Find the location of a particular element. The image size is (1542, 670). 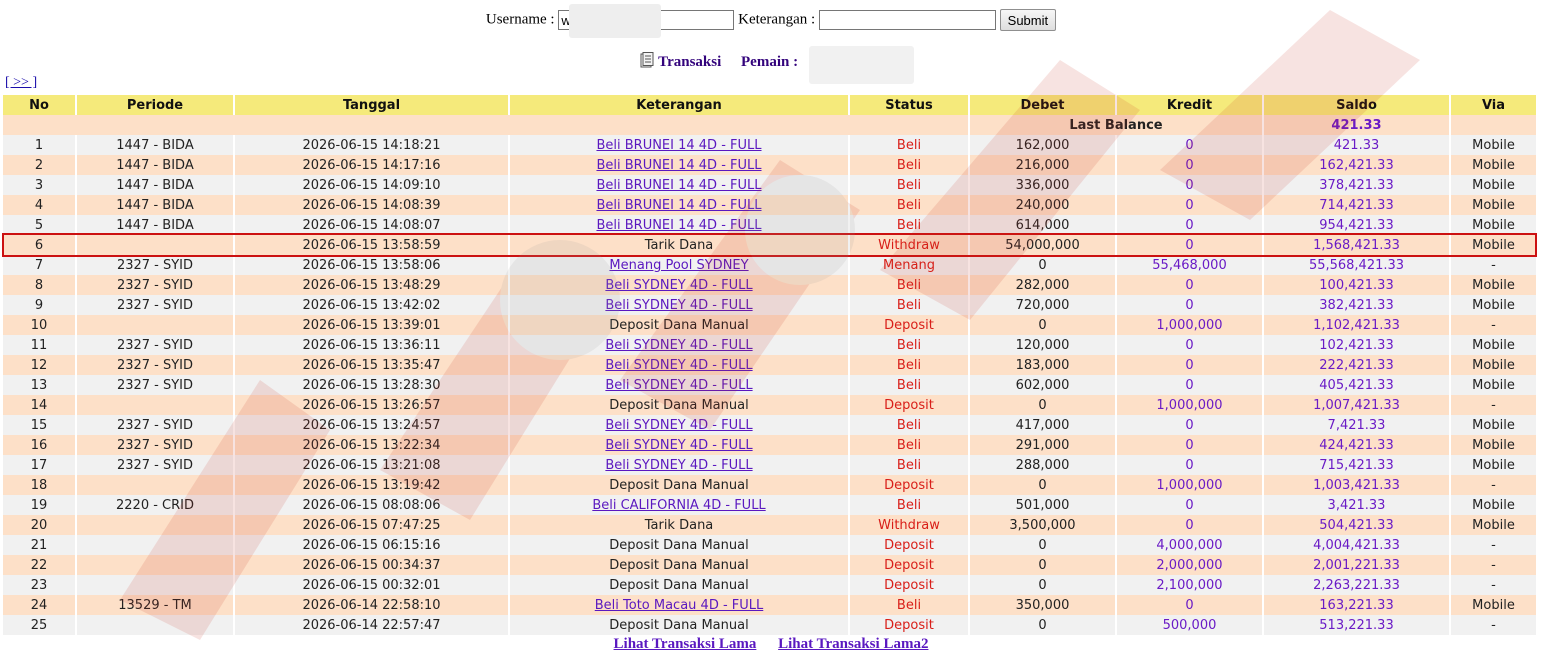

cell-status: Withdraw is located at coordinates (909, 245).